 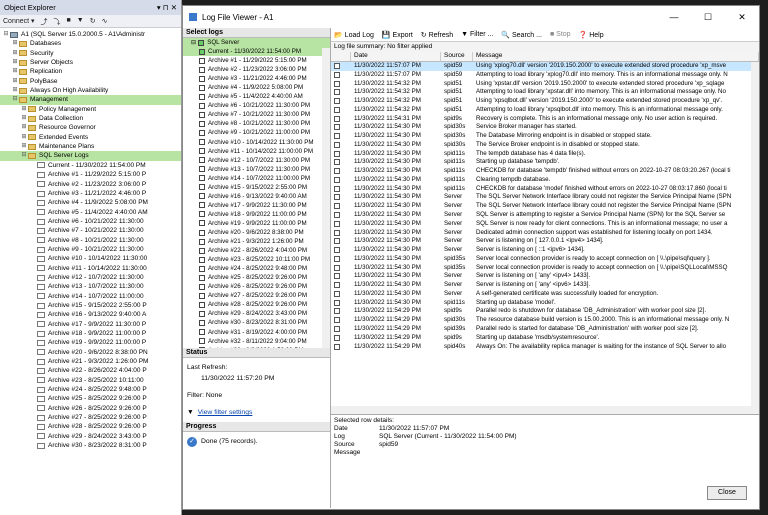 What do you see at coordinates (256, 322) in the screenshot?
I see `log-item: Archive #30 - 8/23/2022 8:31:00 PM` at bounding box center [256, 322].